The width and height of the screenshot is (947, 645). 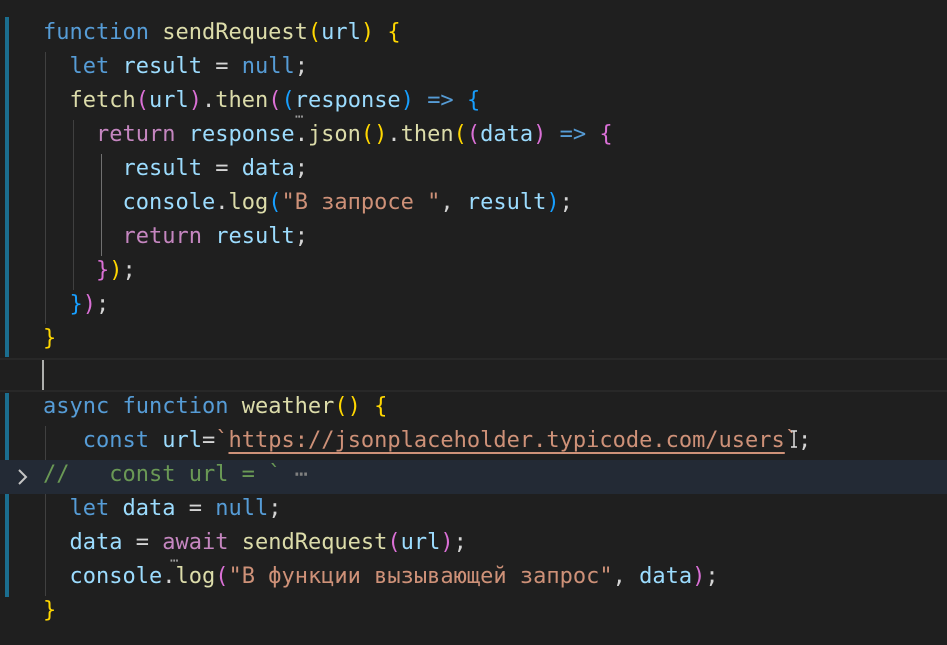 I want to click on code-line-text: result = data;, so click(x=175, y=169).